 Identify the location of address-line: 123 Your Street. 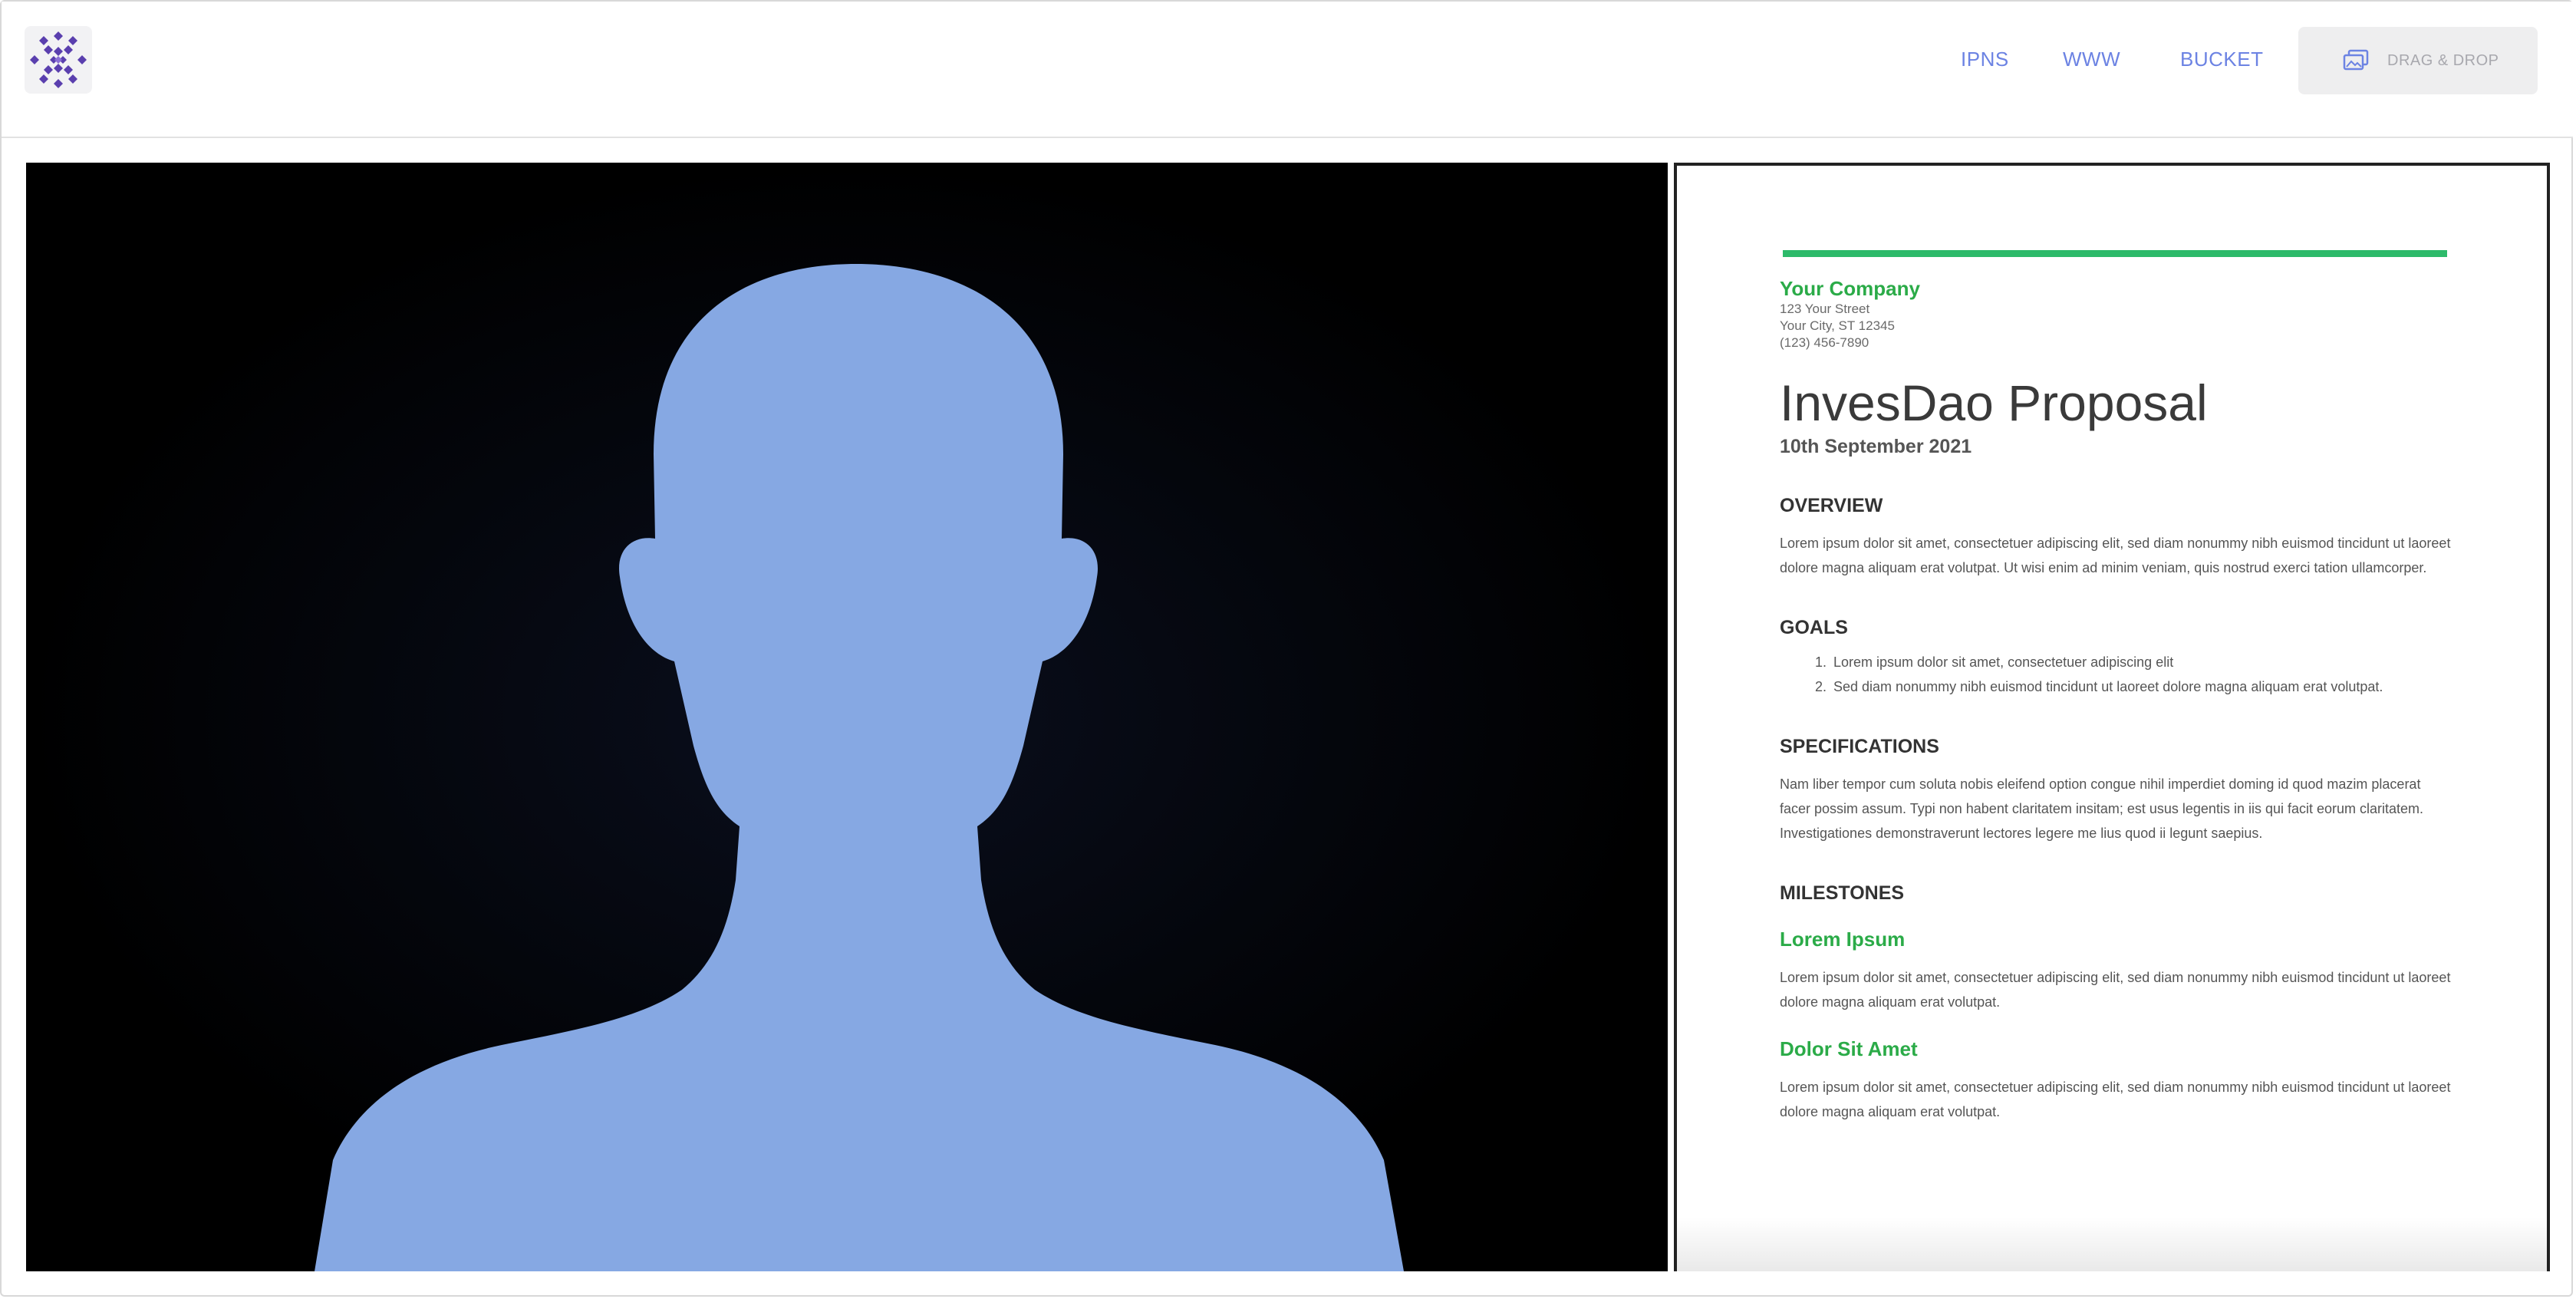
(1825, 309).